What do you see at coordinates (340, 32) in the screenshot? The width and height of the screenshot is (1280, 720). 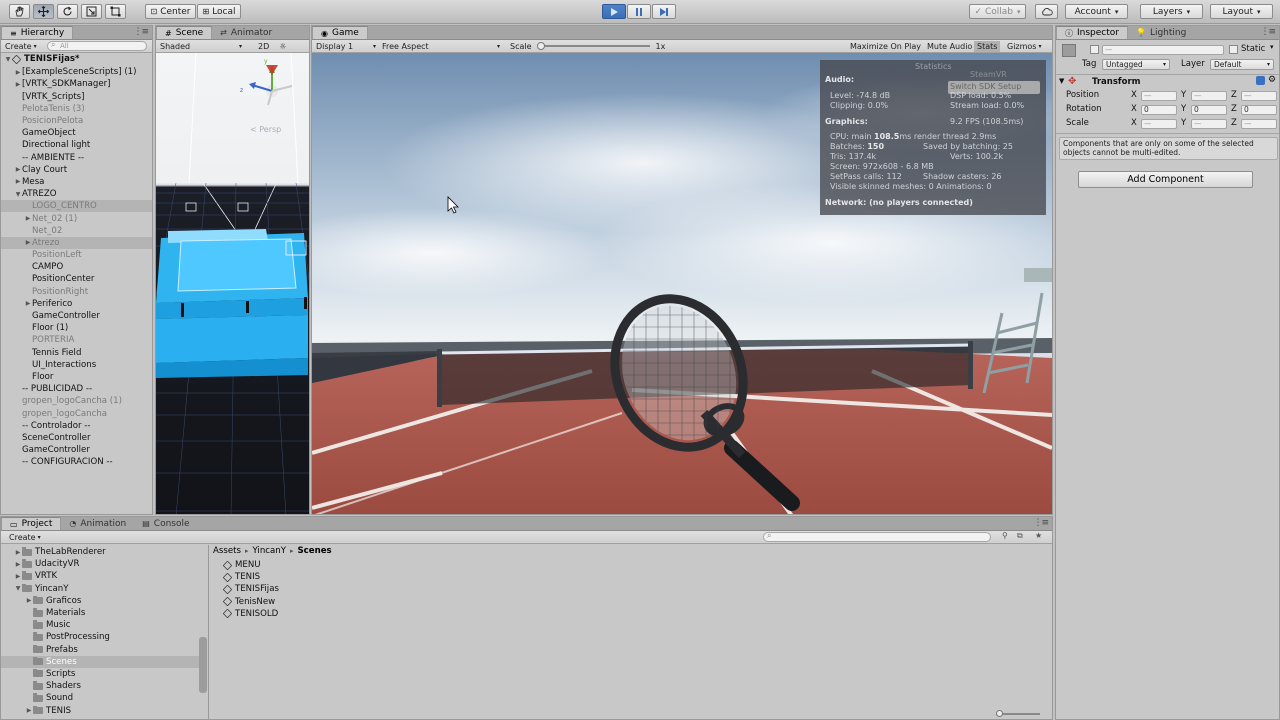 I see `tab-game: ◉ Game` at bounding box center [340, 32].